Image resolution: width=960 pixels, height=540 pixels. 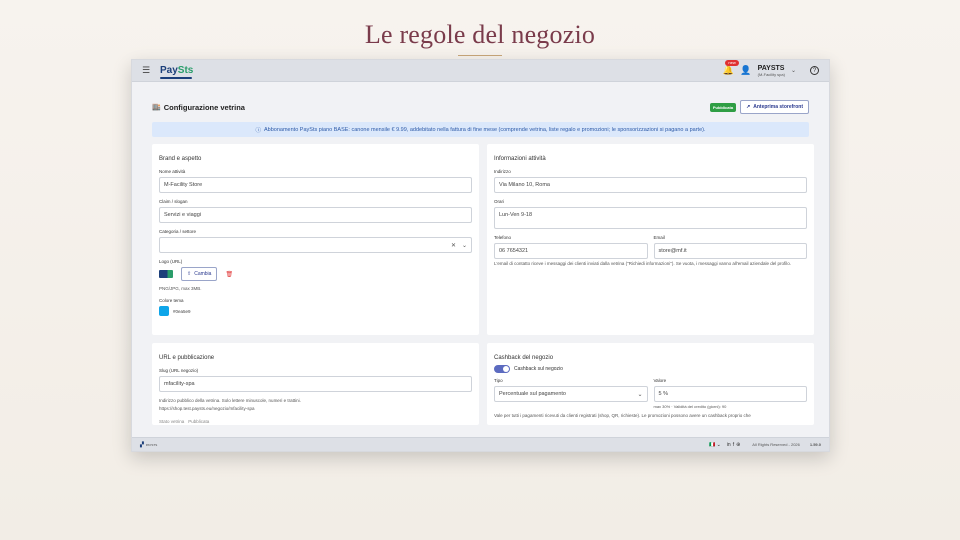 I want to click on color-swatch, so click(x=164, y=311).